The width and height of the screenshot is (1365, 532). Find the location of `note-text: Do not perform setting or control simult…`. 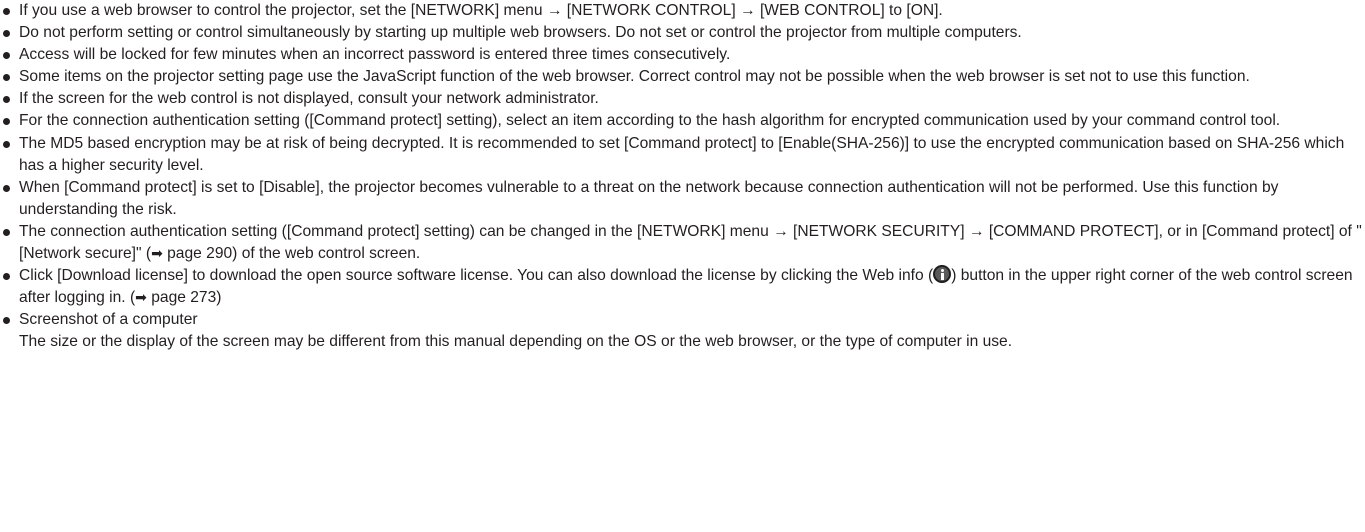

note-text: Do not perform setting or control simult… is located at coordinates (520, 33).